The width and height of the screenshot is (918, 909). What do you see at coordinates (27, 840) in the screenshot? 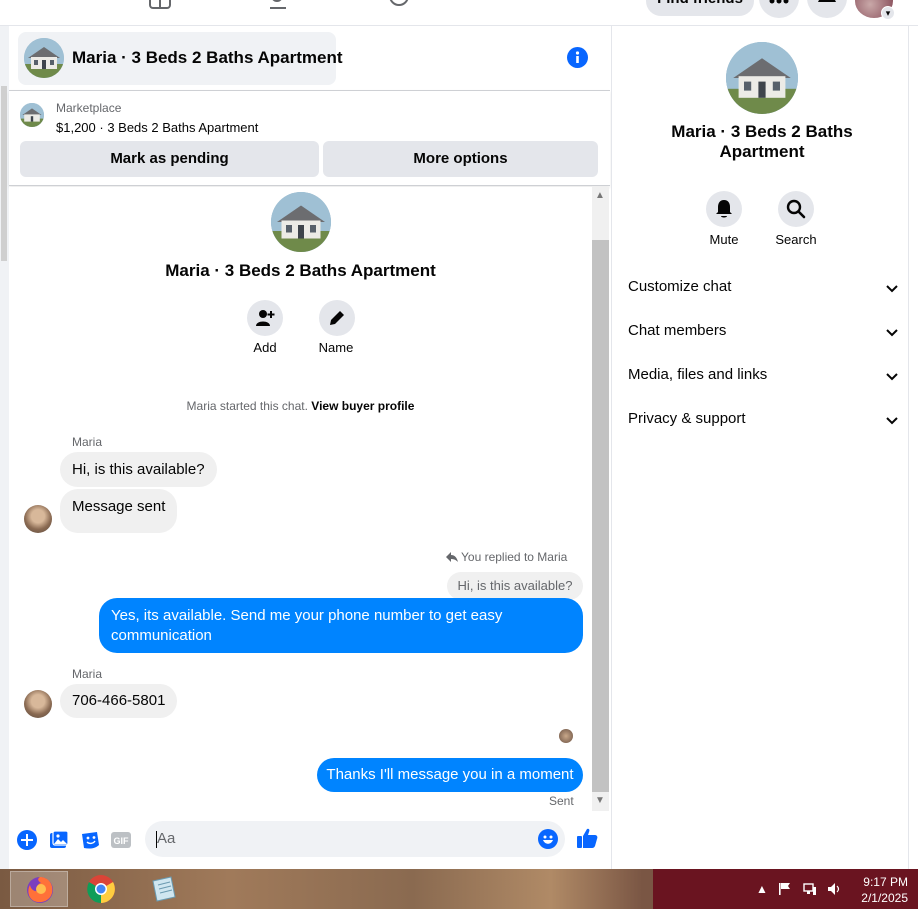
I see `plus-icon` at bounding box center [27, 840].